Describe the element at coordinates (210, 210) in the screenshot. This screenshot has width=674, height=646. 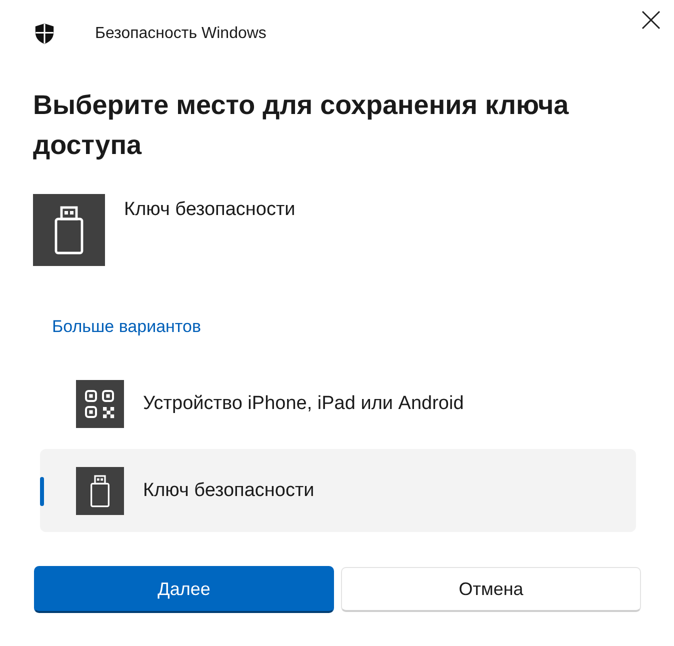
I see `chosen-method-label: Ключ безопасности` at that location.